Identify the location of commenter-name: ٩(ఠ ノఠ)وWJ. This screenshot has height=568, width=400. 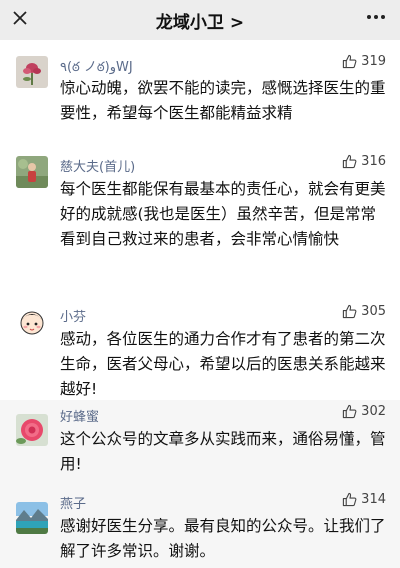
(96, 67).